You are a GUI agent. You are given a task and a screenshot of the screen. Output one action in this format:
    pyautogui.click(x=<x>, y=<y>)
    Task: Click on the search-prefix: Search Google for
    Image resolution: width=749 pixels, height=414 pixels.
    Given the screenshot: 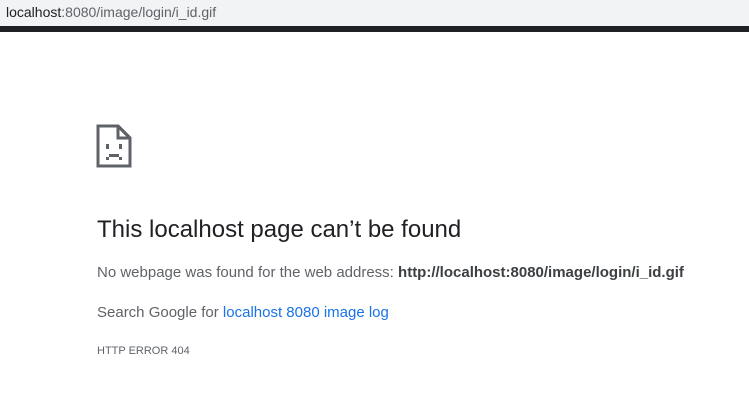 What is the action you would take?
    pyautogui.click(x=158, y=312)
    